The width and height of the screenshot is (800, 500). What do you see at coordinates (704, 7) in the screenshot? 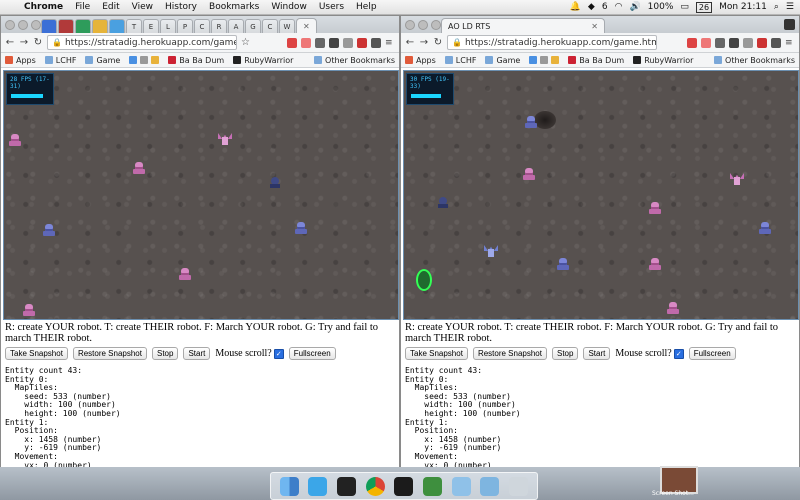
I see `date-badge: 26` at bounding box center [704, 7].